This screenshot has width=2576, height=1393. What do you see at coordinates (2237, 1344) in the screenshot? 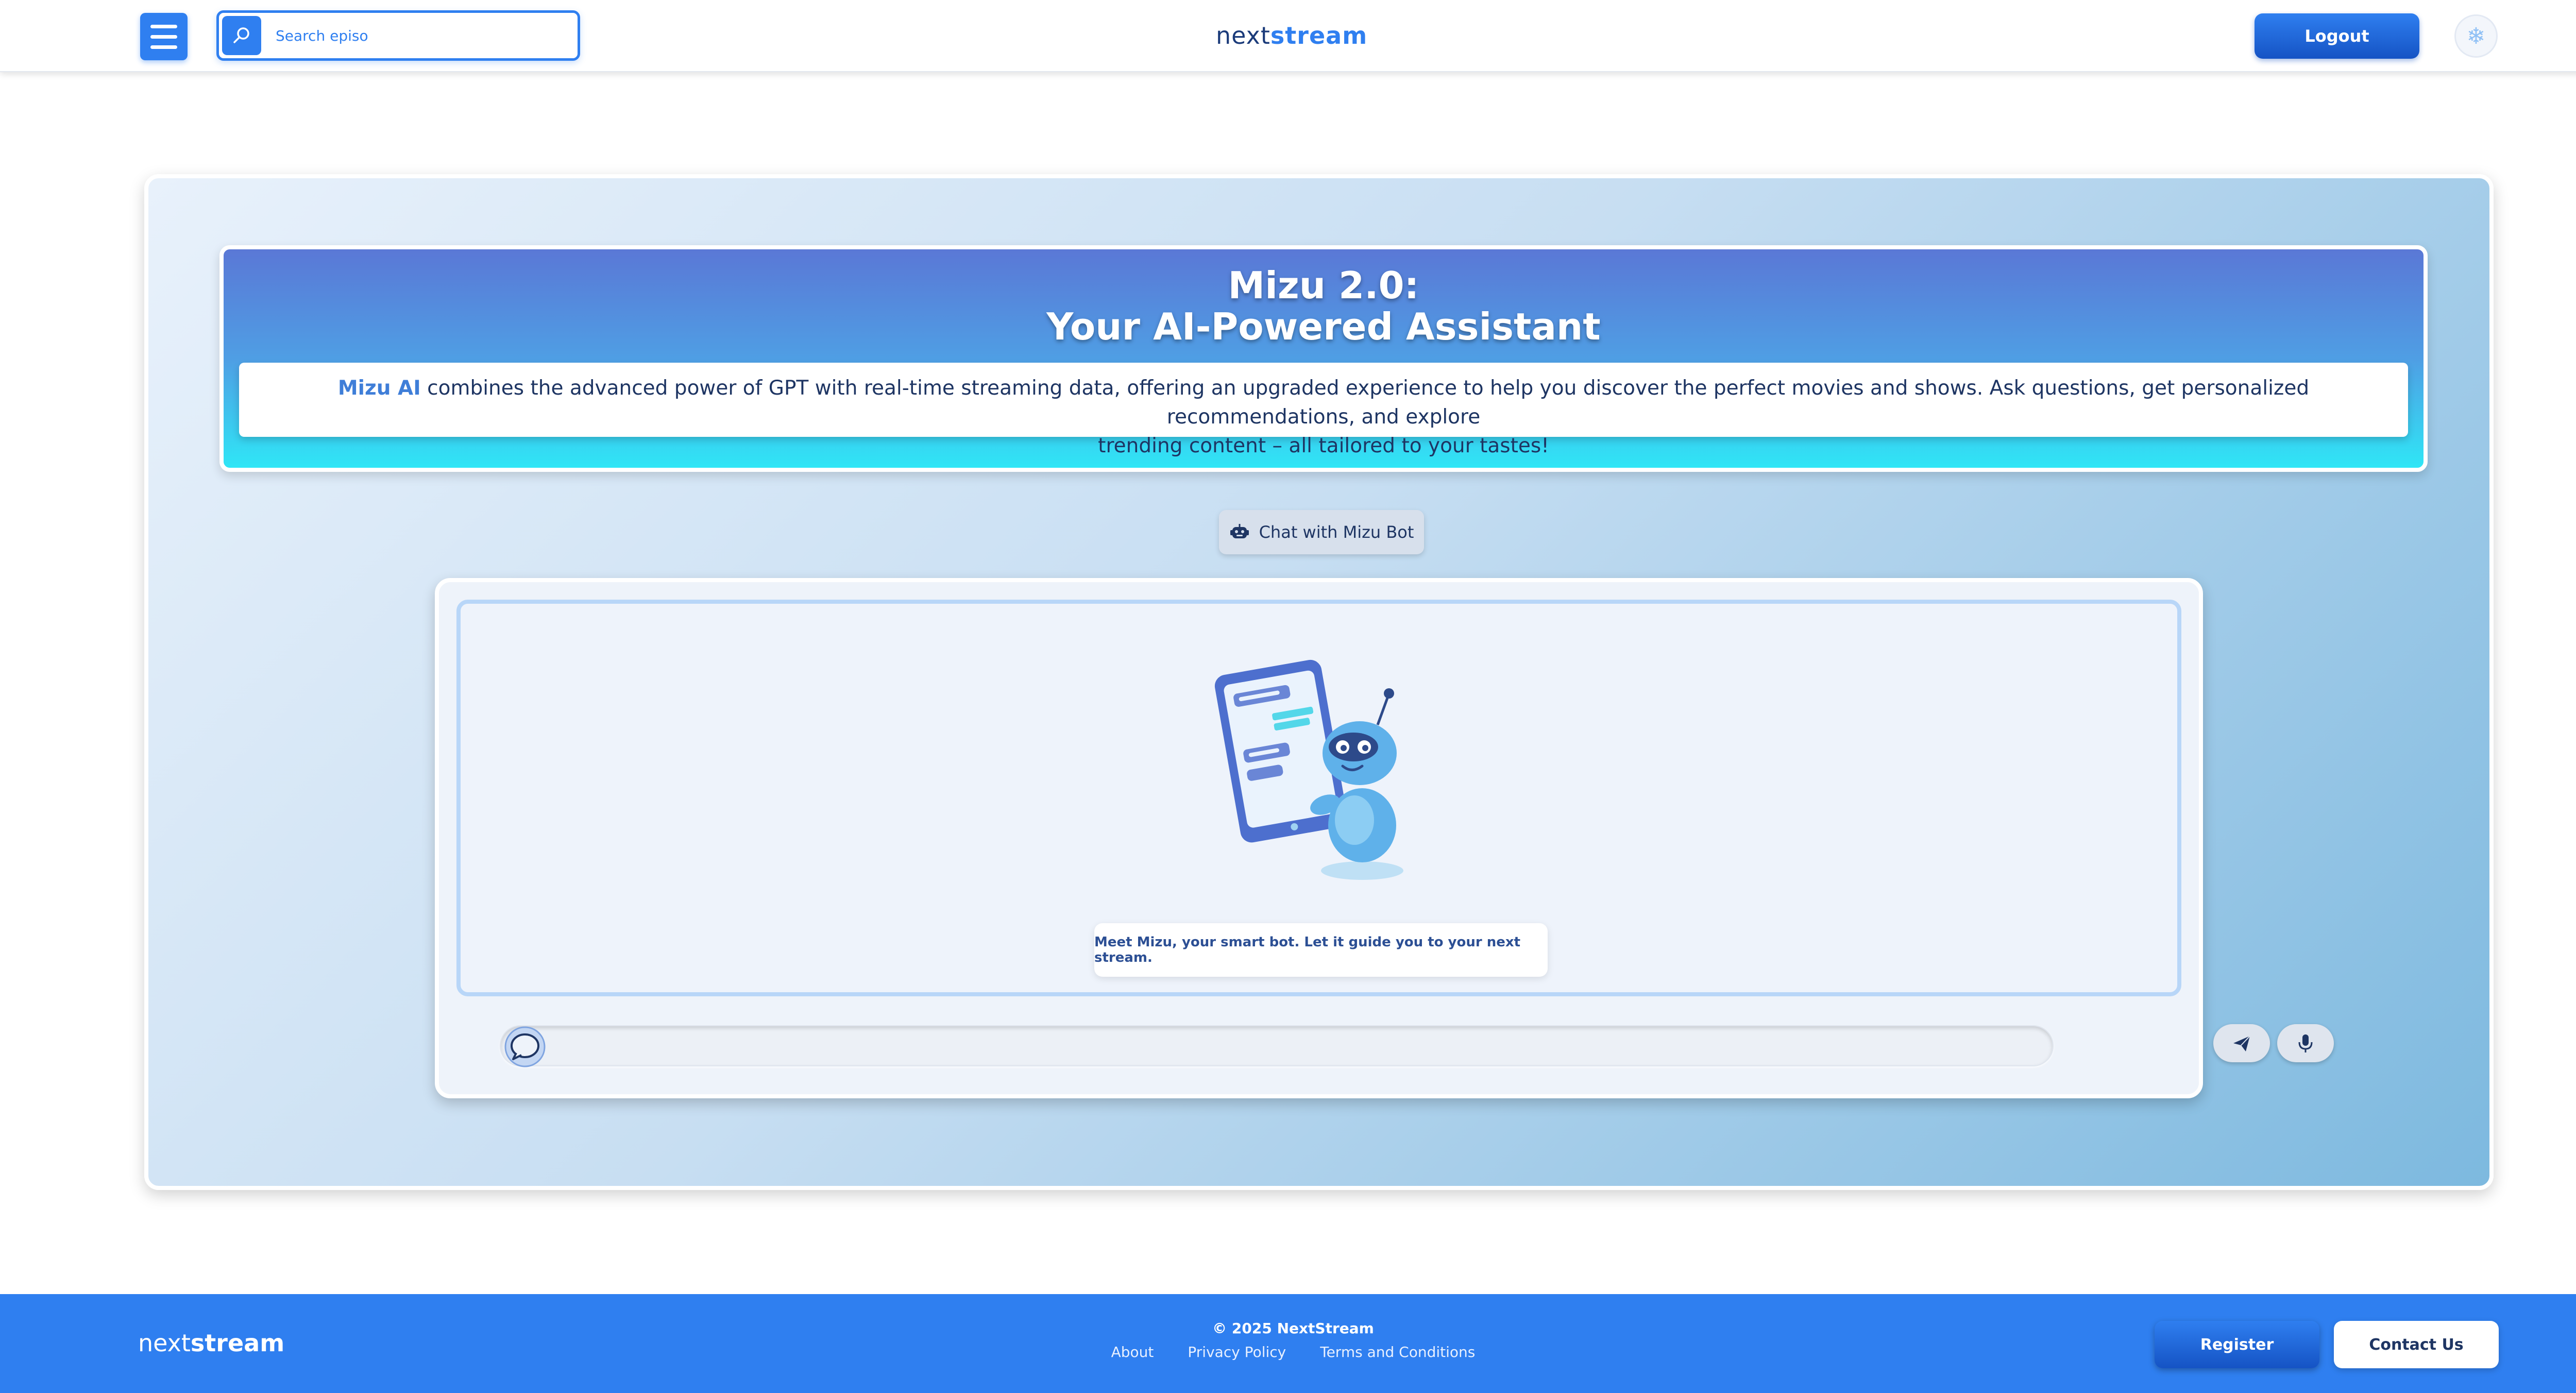
I see `register-button: Register` at bounding box center [2237, 1344].